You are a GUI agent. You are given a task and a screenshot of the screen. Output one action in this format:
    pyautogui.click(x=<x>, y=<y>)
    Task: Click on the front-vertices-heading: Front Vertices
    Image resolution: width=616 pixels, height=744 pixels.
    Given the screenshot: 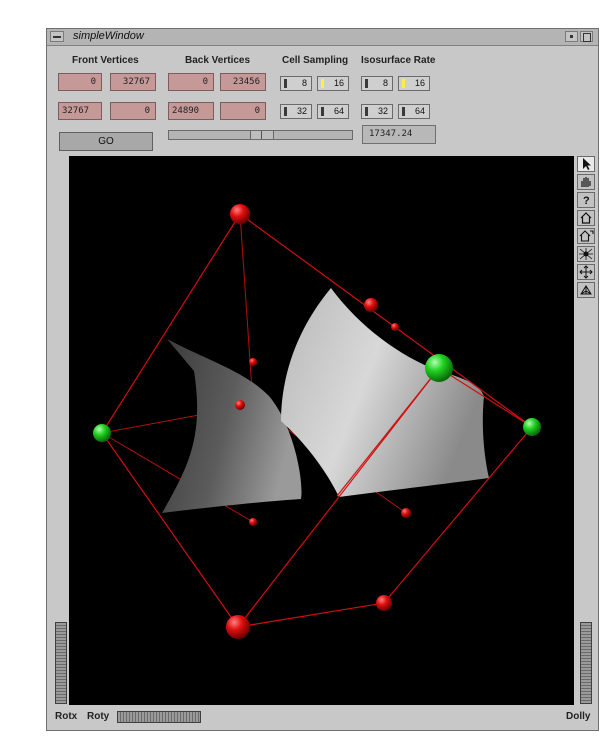 What is the action you would take?
    pyautogui.click(x=105, y=60)
    